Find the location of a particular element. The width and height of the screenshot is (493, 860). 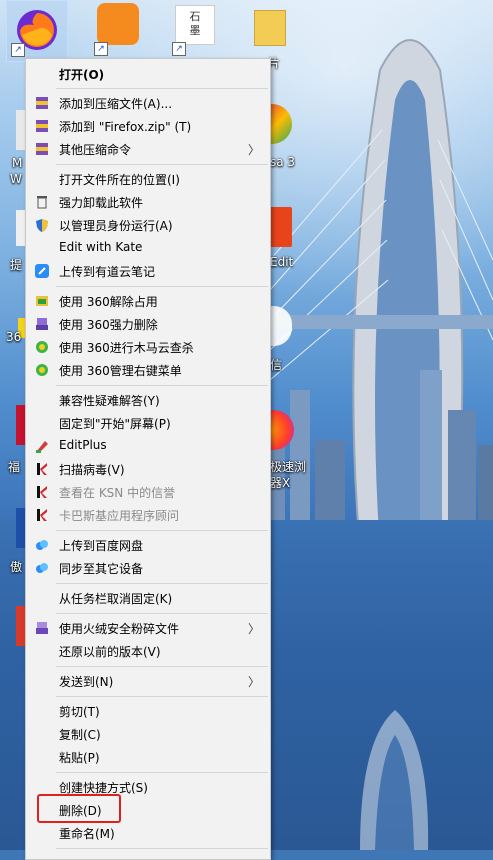

menu-item-label: 重命名(M) is located at coordinates (87, 834).